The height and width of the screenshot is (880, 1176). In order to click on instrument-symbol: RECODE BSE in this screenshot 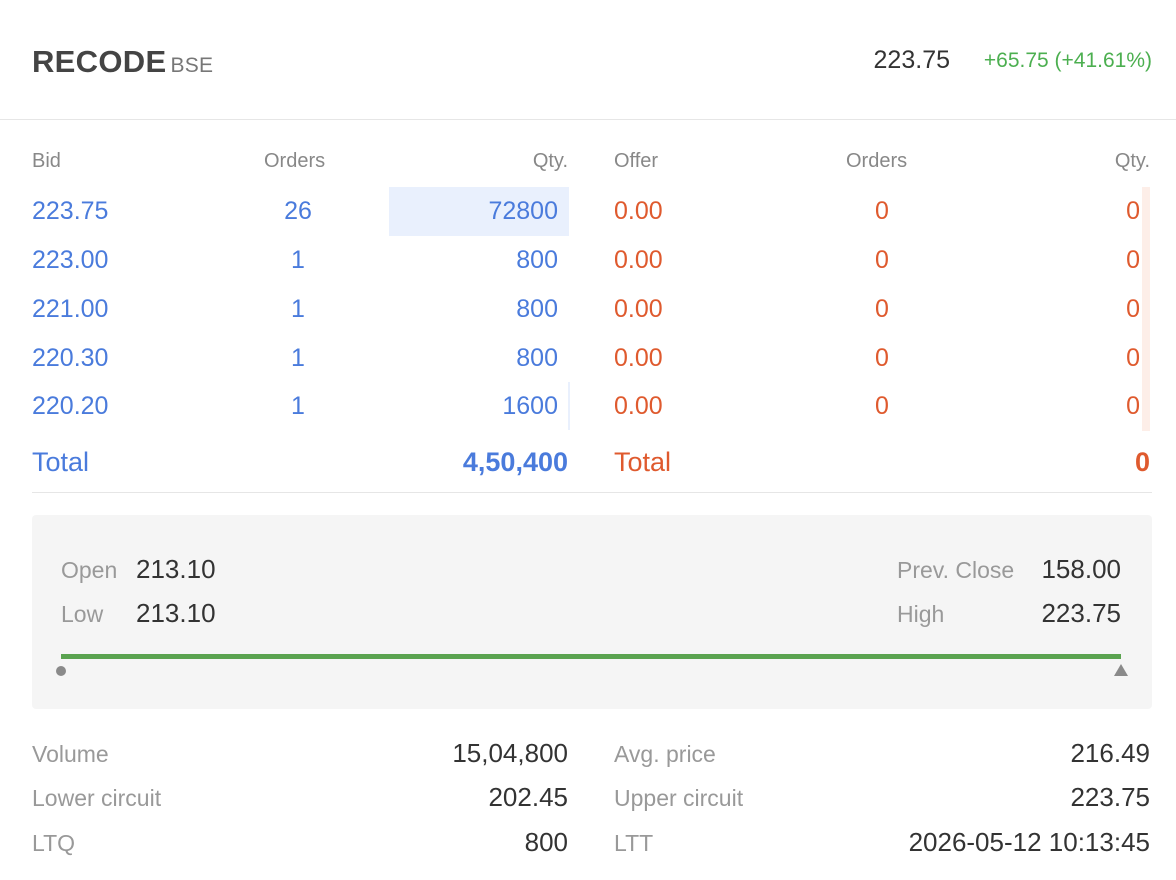, I will do `click(122, 62)`.